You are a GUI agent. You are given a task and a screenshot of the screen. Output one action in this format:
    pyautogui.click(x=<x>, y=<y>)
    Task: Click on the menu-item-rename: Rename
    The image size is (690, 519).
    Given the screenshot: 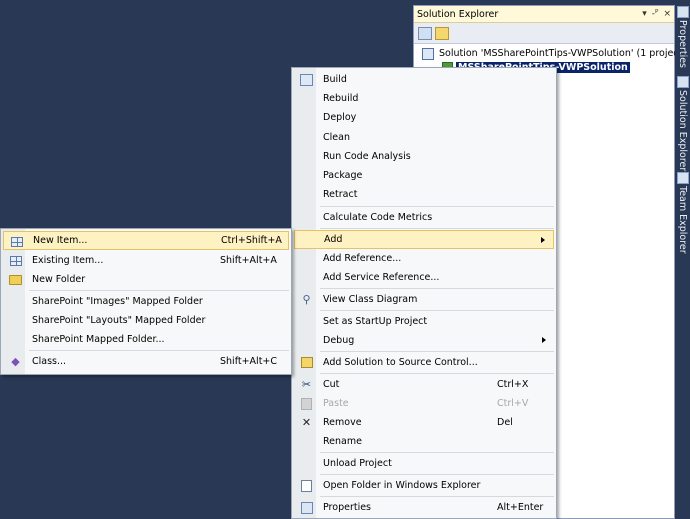 What is the action you would take?
    pyautogui.click(x=424, y=441)
    